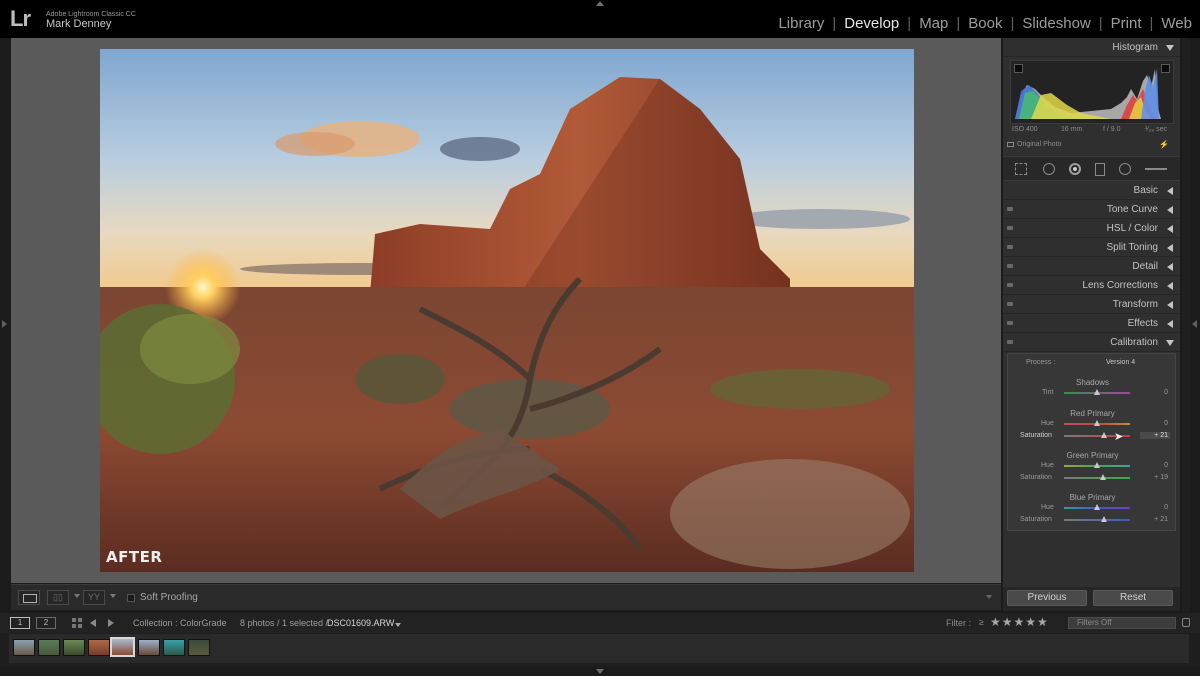 The height and width of the screenshot is (676, 1200). Describe the element at coordinates (1072, 129) in the screenshot. I see `focal-length: 16 mm` at that location.